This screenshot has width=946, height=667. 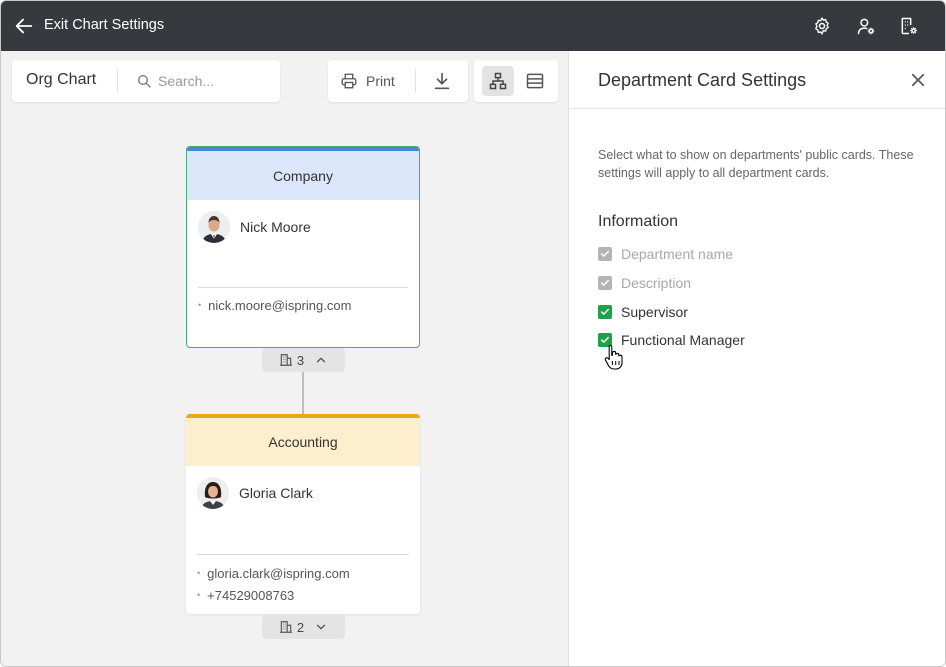 I want to click on hand-cursor-icon, so click(x=613, y=357).